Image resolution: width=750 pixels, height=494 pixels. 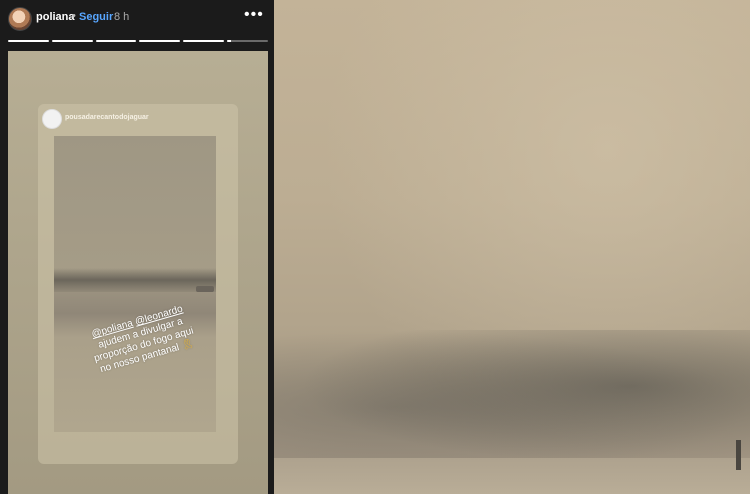 What do you see at coordinates (254, 15) in the screenshot?
I see `more-options-icon: •••` at bounding box center [254, 15].